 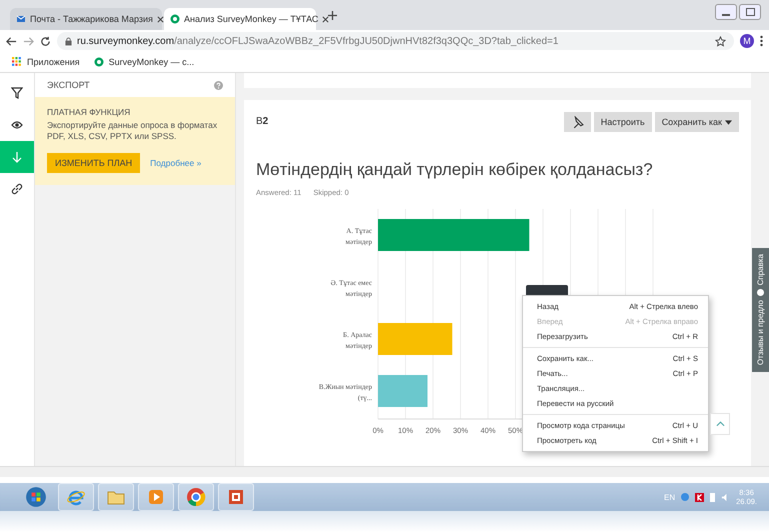 I want to click on caret-up-icon, so click(x=720, y=424).